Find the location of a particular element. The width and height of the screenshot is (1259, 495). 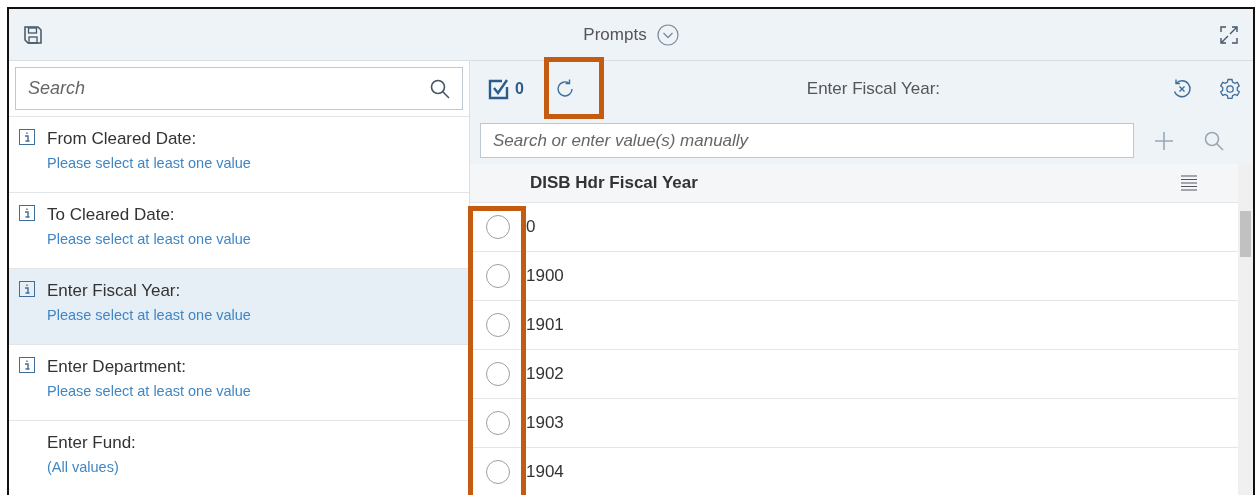

prompt-label: Enter Fund: is located at coordinates (91, 443).